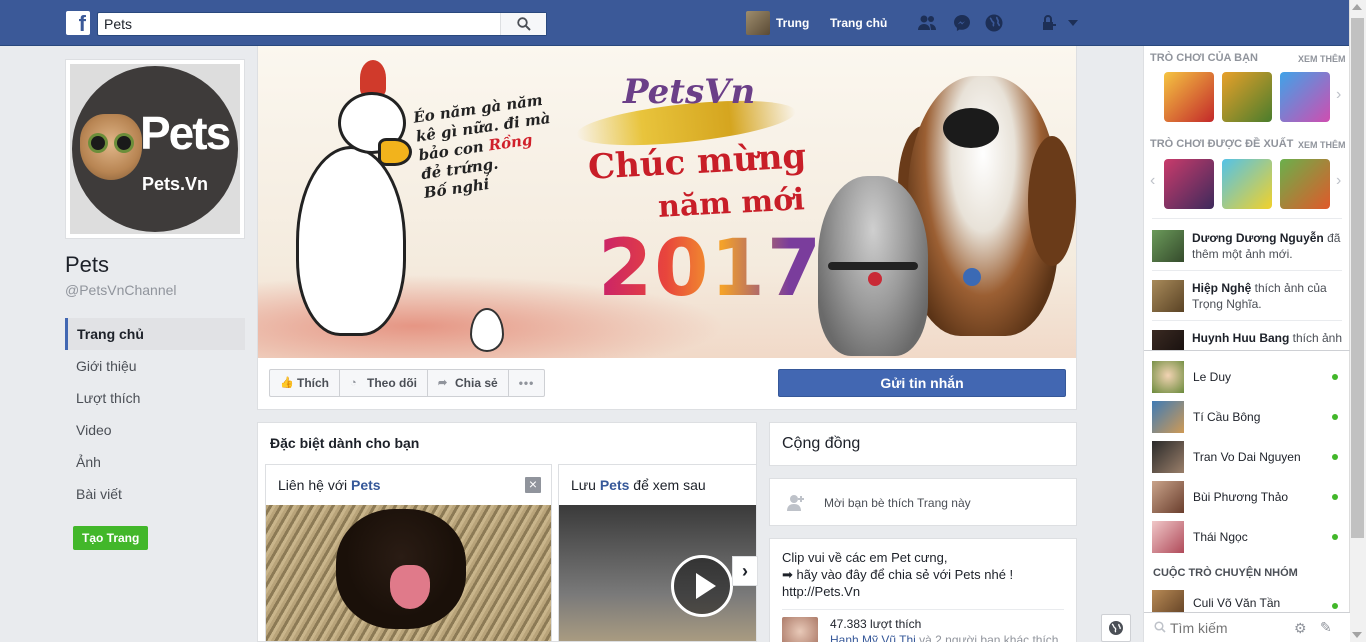 The width and height of the screenshot is (1366, 642). I want to click on scrollbar-thumb, so click(1357, 278).